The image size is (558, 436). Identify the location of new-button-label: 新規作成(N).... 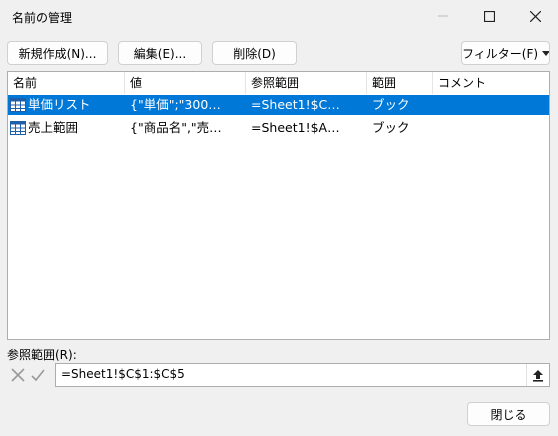
(57, 53).